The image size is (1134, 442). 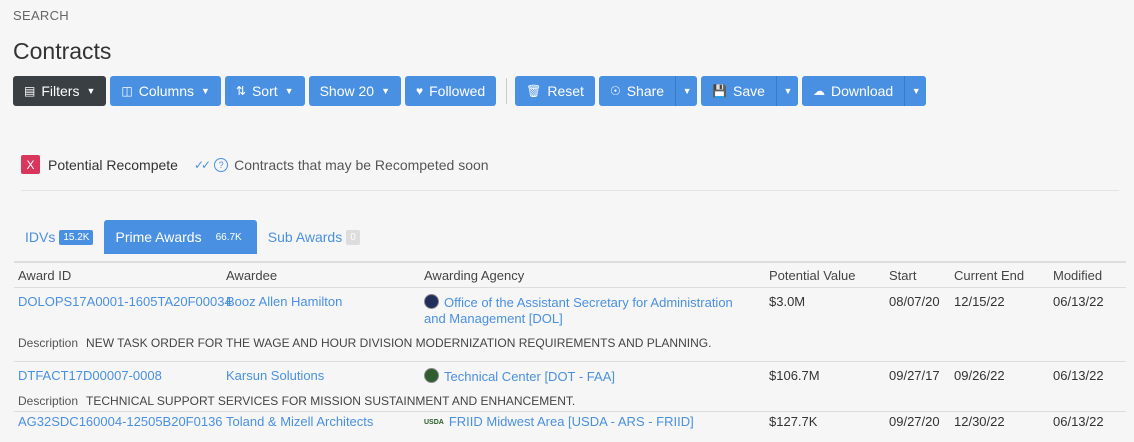 What do you see at coordinates (228, 237) in the screenshot?
I see `tab-count-badge: 66.7K` at bounding box center [228, 237].